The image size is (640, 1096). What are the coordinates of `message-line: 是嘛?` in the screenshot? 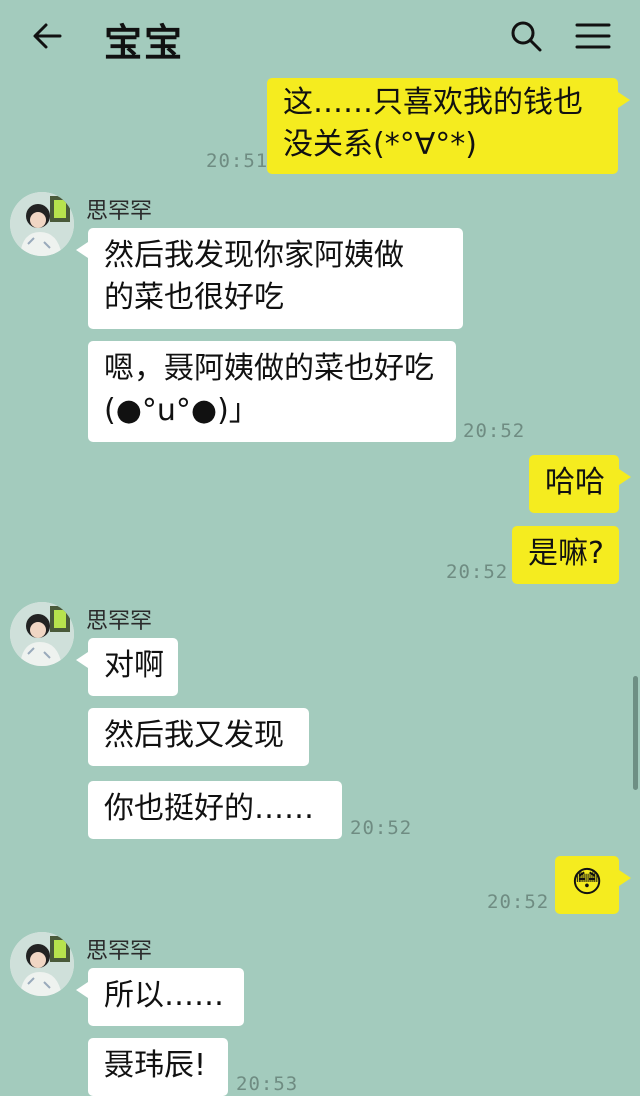 It's located at (566, 553).